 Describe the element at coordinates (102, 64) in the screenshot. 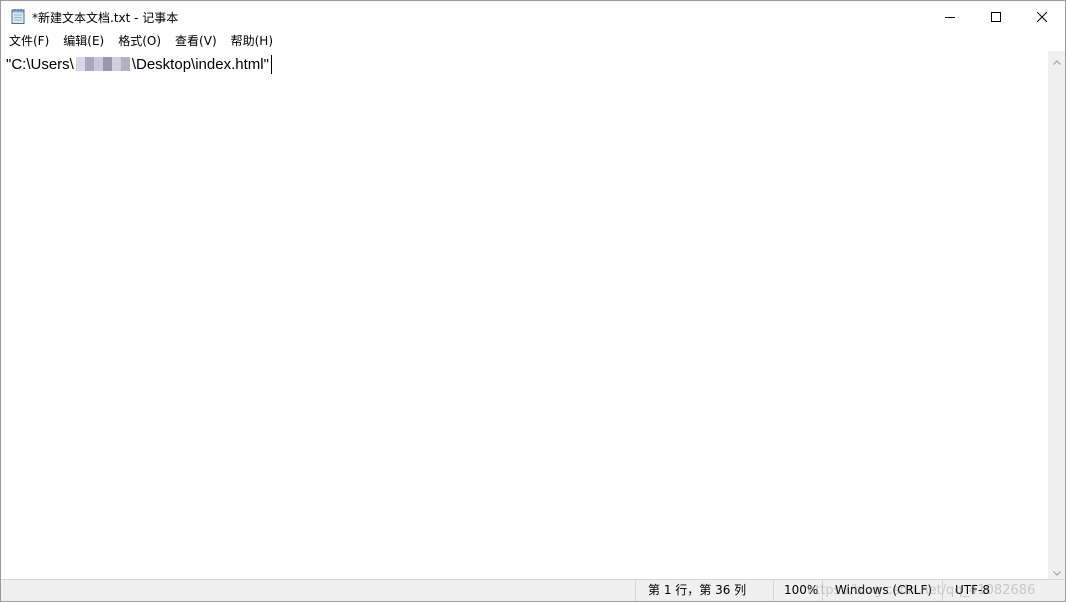

I see `redacted-username` at that location.